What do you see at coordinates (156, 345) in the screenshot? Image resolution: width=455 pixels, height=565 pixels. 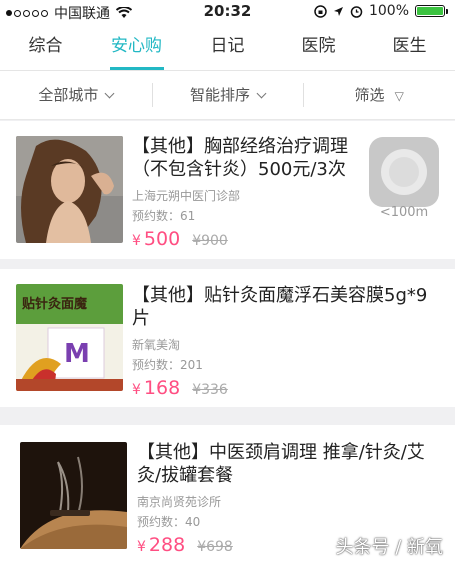 I see `item-clinic: 新氧美淘` at bounding box center [156, 345].